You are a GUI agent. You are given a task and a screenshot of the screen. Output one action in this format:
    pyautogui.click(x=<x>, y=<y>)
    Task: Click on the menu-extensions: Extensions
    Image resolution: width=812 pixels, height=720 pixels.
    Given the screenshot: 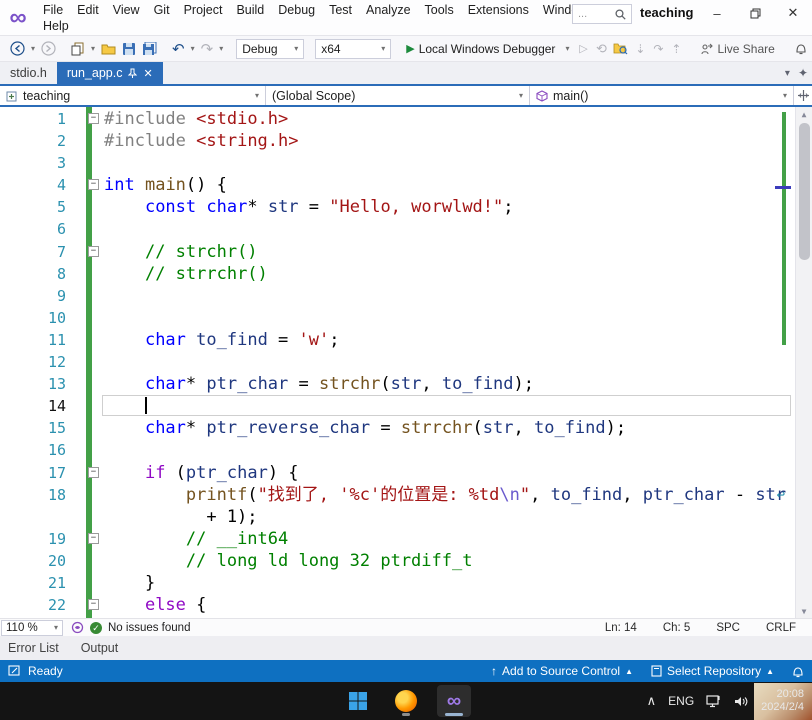 What is the action you would take?
    pyautogui.click(x=498, y=10)
    